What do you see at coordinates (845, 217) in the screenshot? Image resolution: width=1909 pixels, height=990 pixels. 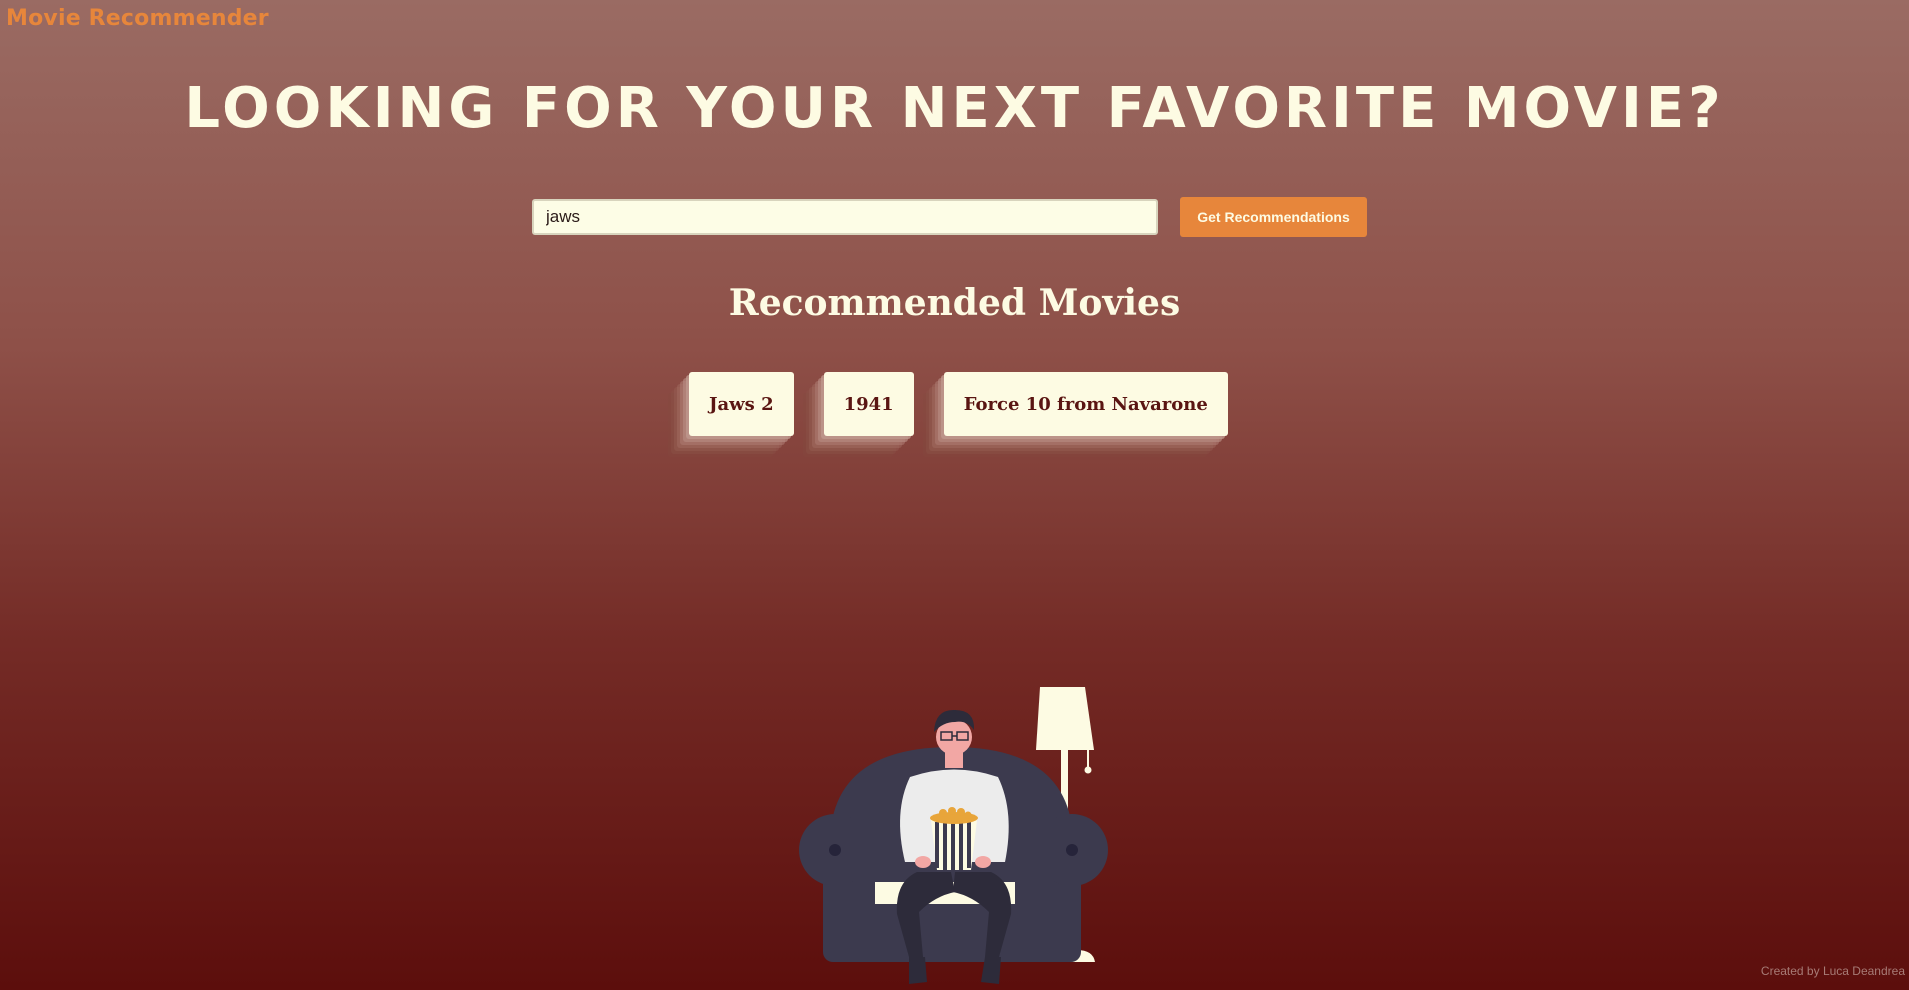 I see `movie-search-input` at bounding box center [845, 217].